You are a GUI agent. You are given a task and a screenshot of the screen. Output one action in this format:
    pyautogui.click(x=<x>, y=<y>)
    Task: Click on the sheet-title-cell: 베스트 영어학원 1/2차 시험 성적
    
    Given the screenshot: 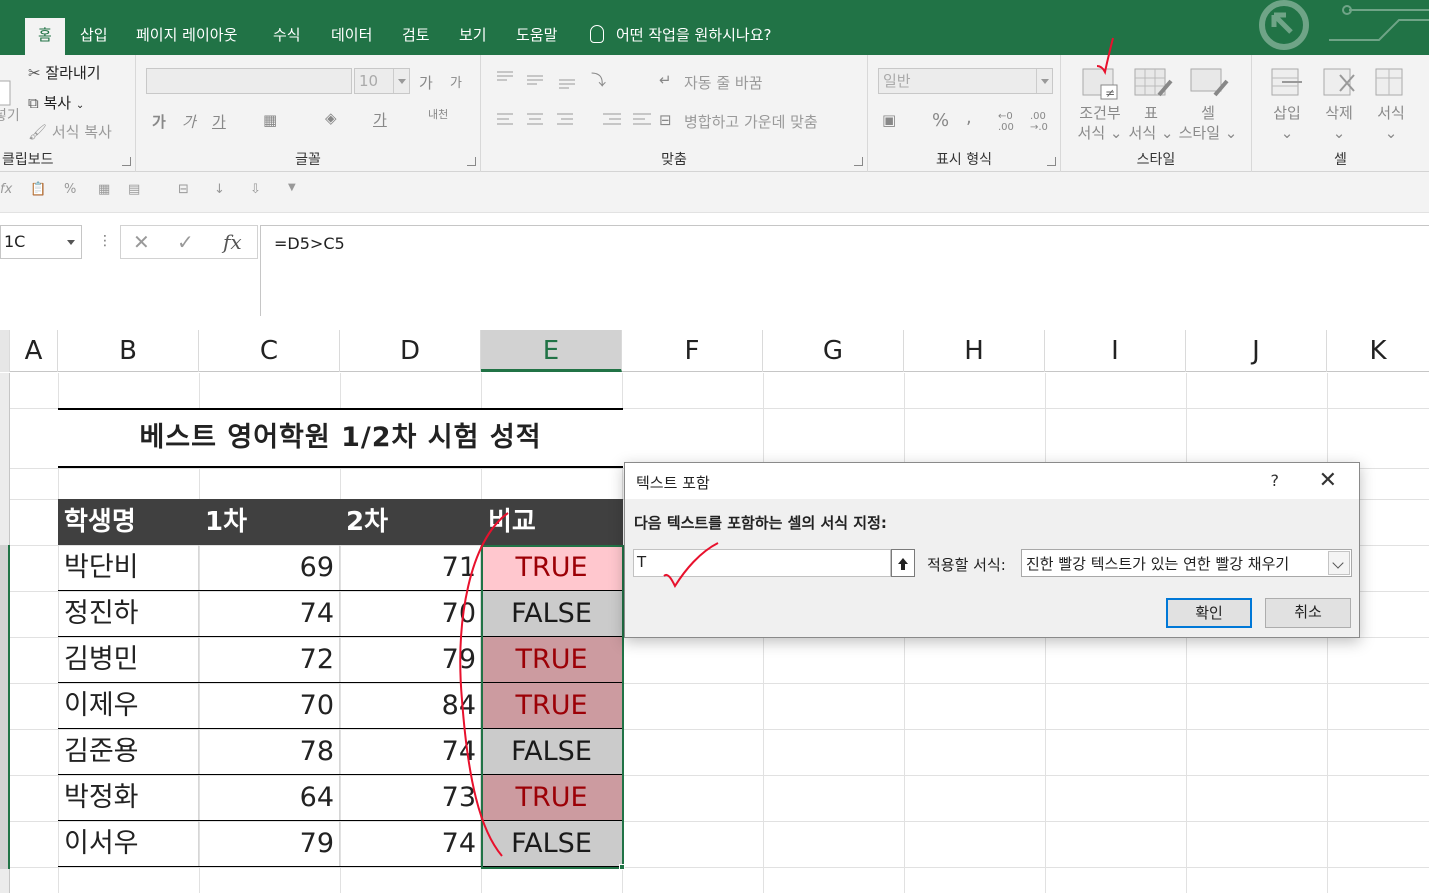 What is the action you would take?
    pyautogui.click(x=340, y=438)
    